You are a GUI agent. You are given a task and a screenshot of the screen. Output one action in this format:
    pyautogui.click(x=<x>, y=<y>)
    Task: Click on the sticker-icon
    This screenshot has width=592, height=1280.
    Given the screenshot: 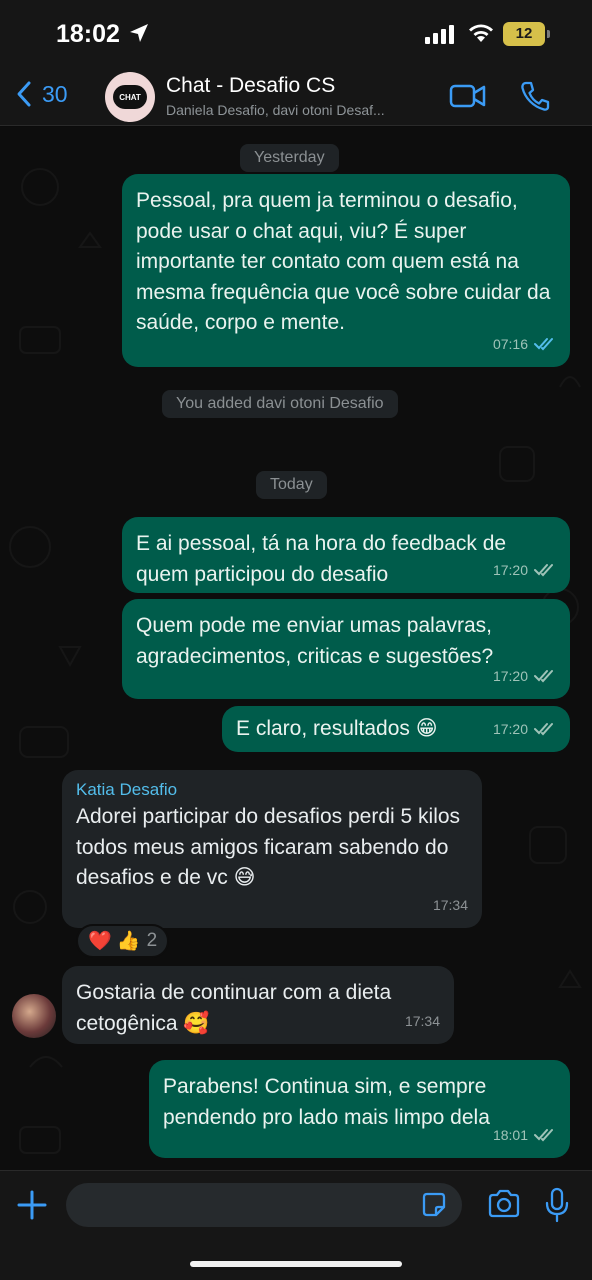 What is the action you would take?
    pyautogui.click(x=434, y=1205)
    